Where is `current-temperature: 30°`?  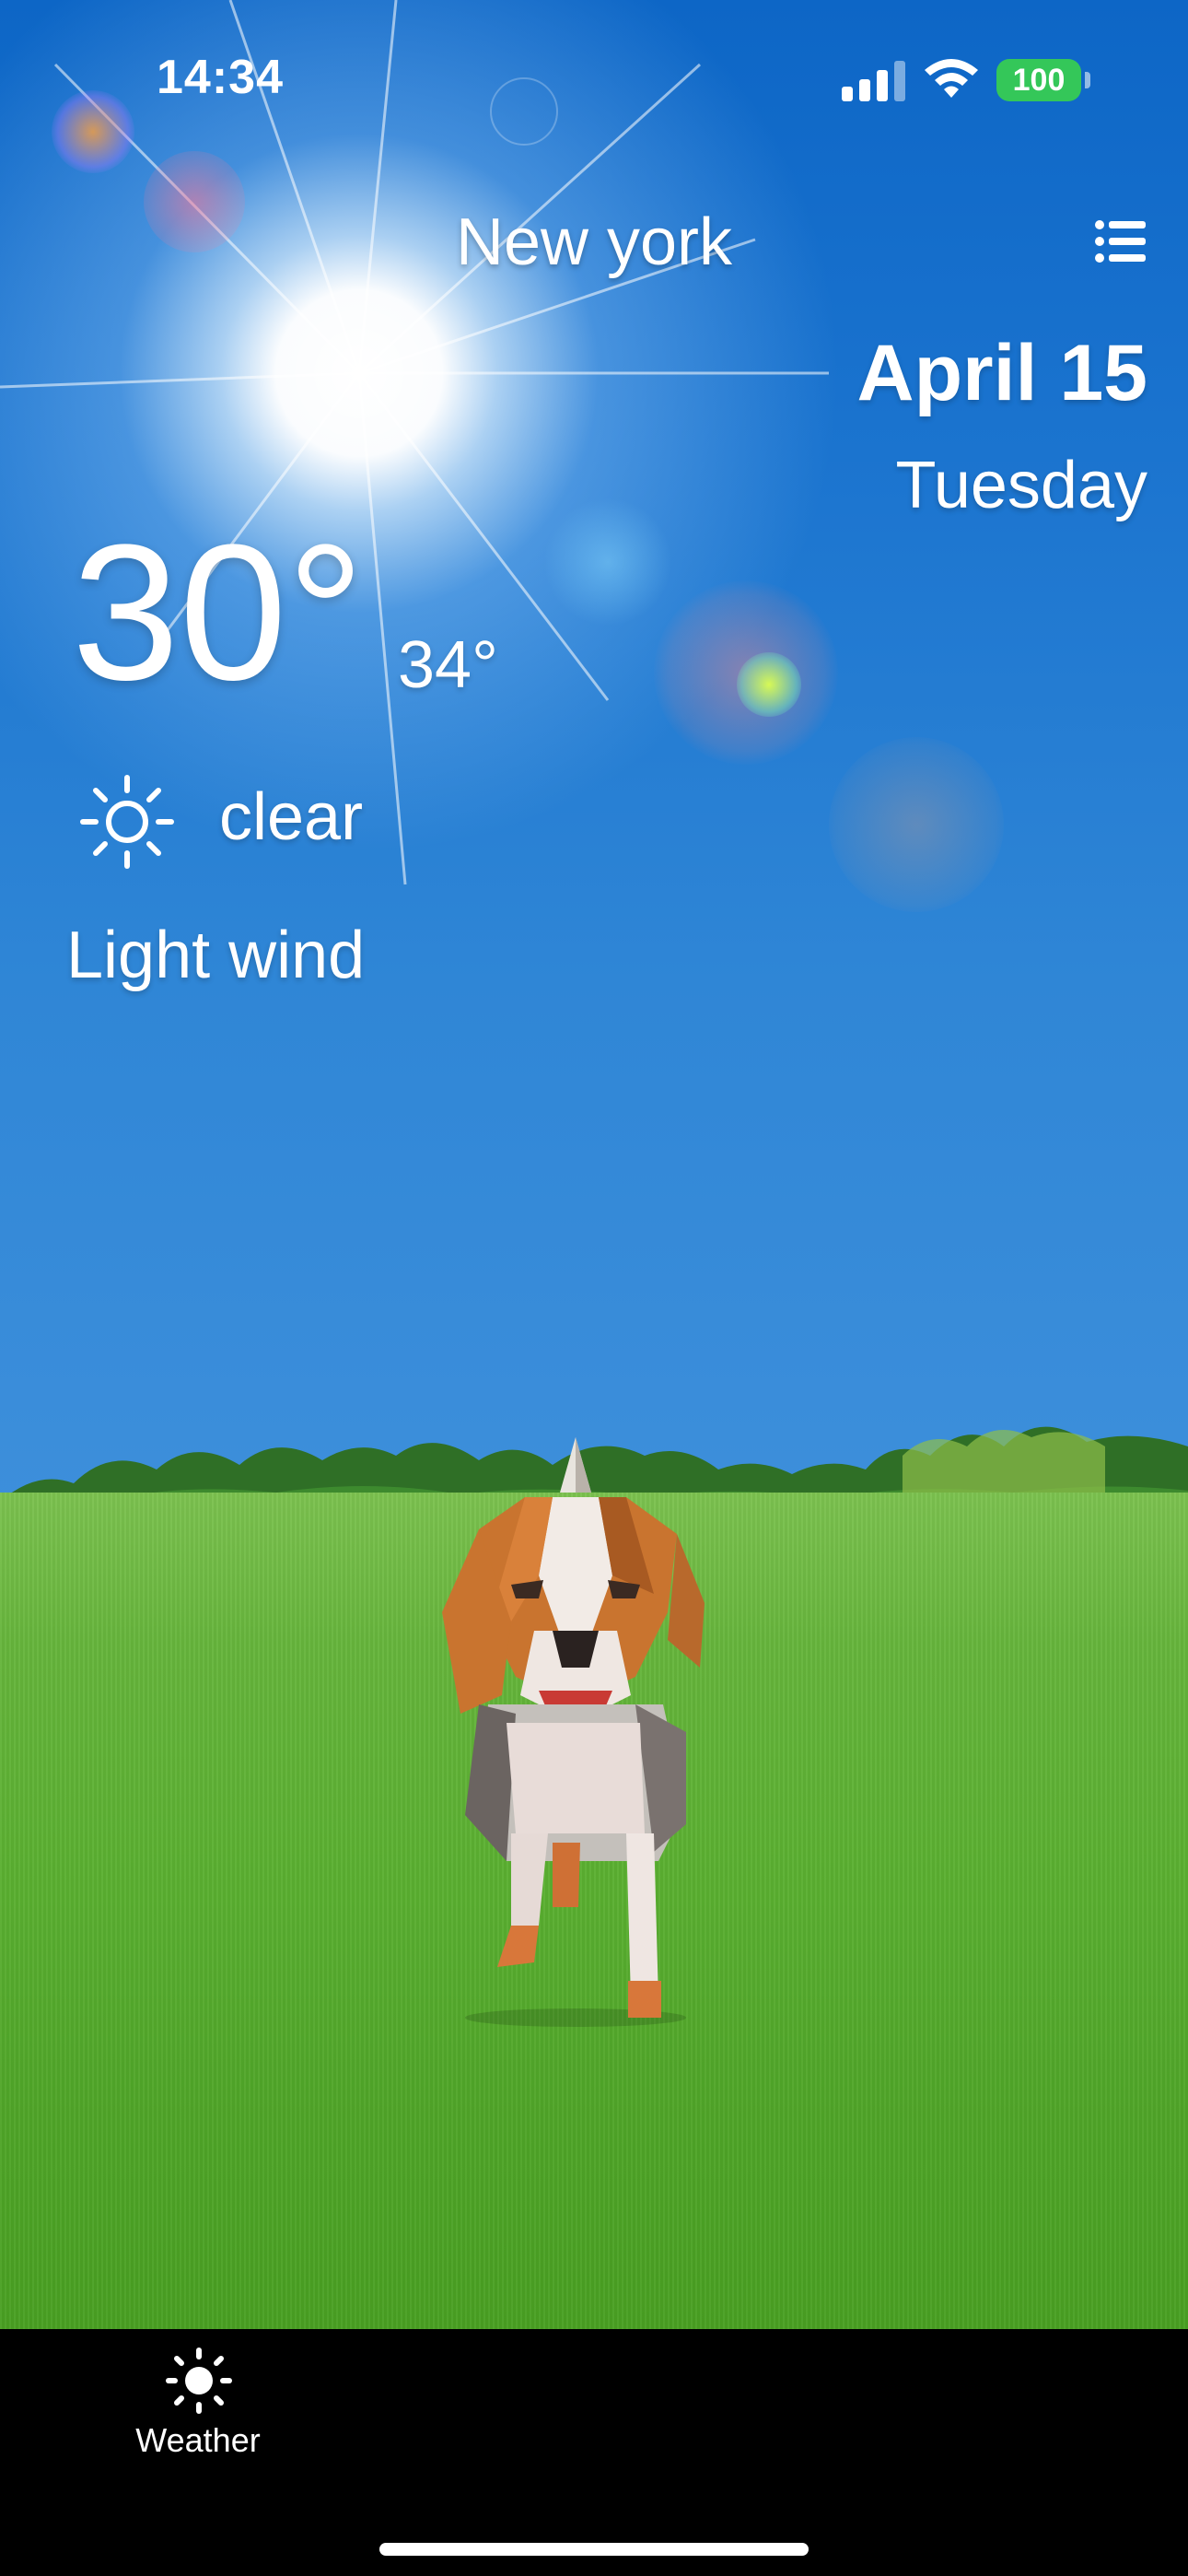 current-temperature: 30° is located at coordinates (218, 612).